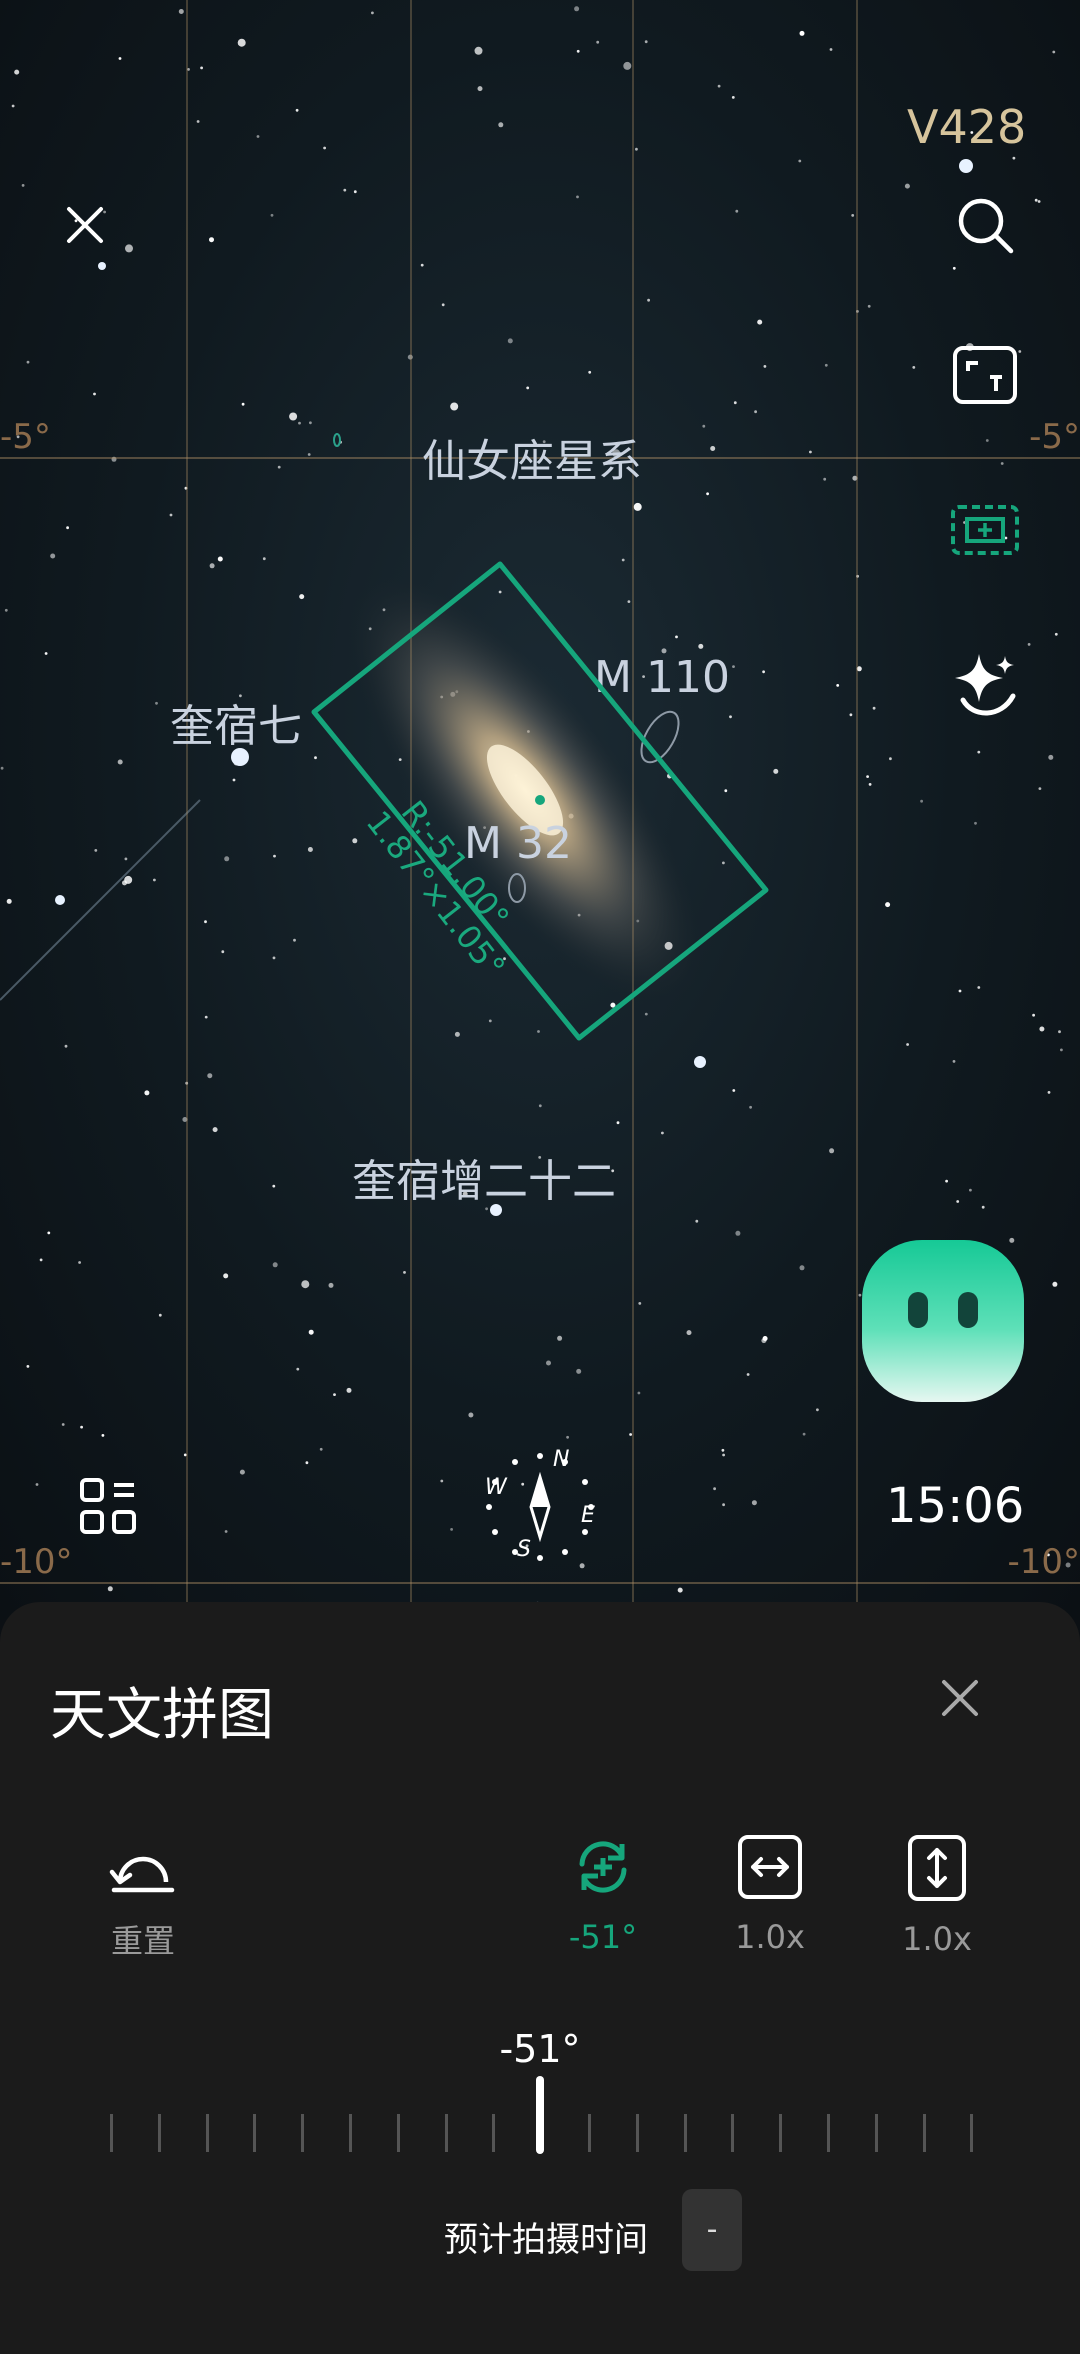  I want to click on height-scale-value: 1.0x, so click(937, 1939).